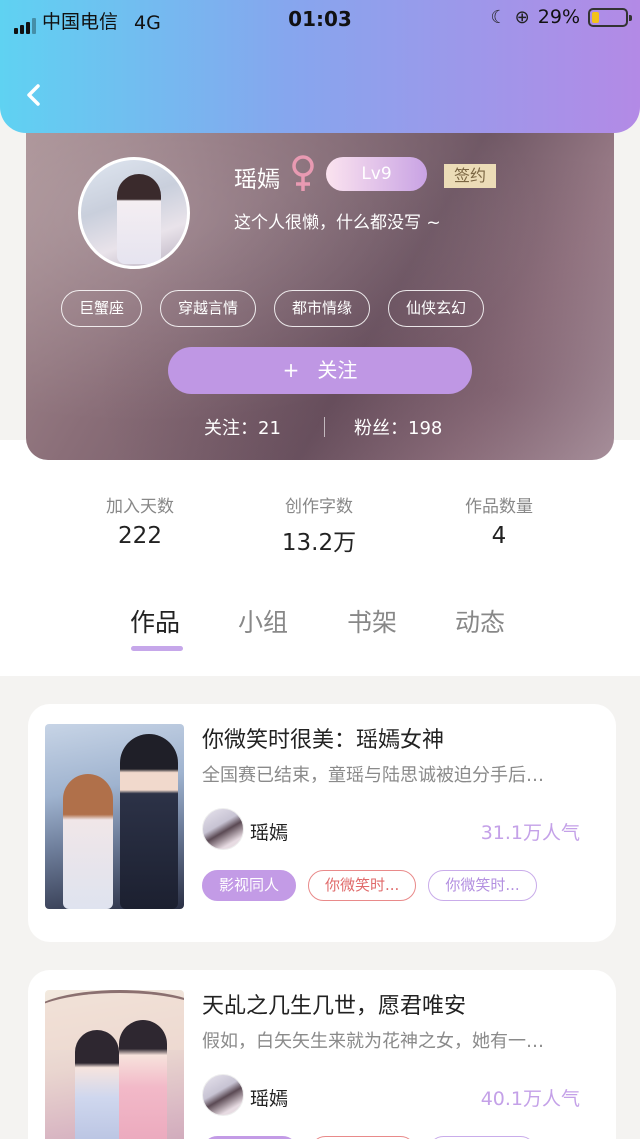 Image resolution: width=640 pixels, height=1139 pixels. Describe the element at coordinates (499, 520) in the screenshot. I see `stat-works-count: 作品数量 4` at that location.